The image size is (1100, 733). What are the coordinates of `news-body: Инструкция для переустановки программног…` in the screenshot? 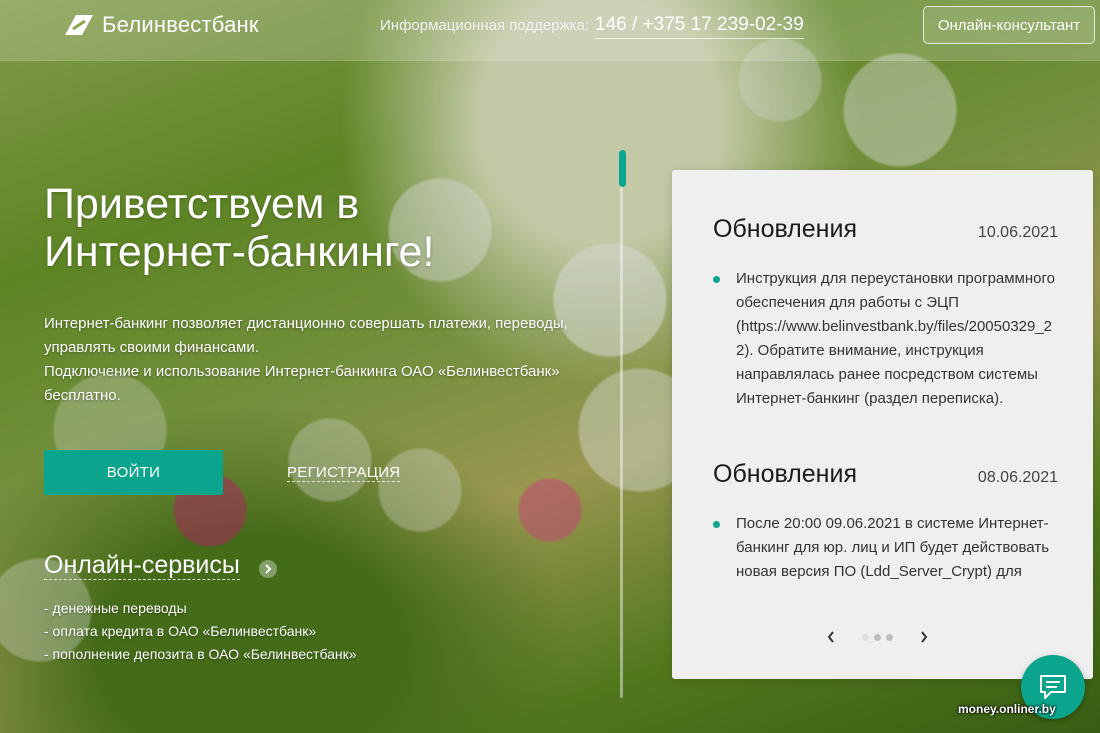 It's located at (885, 339).